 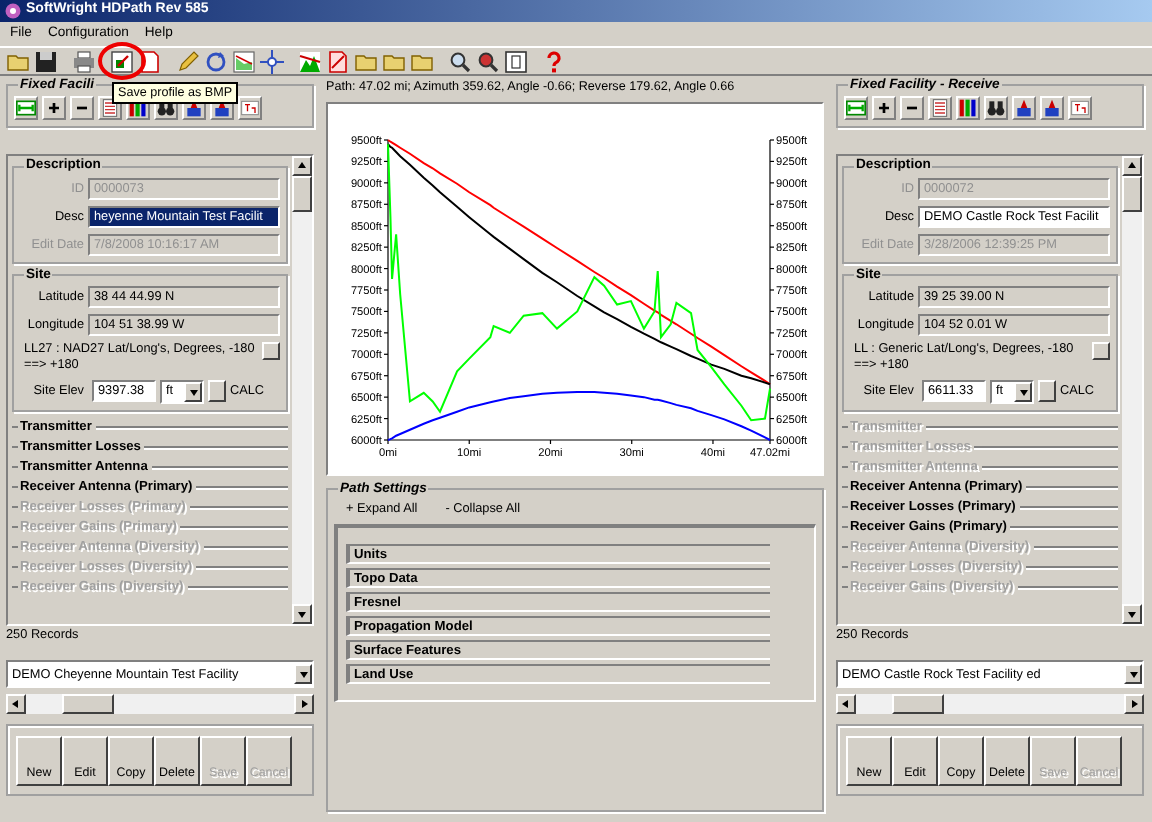 I want to click on chart-icon, so click(x=244, y=61).